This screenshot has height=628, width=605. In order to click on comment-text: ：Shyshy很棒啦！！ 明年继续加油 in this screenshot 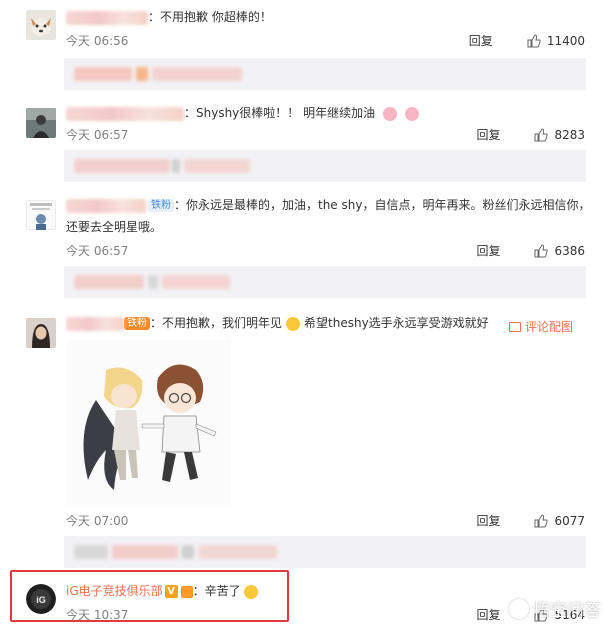, I will do `click(328, 113)`.